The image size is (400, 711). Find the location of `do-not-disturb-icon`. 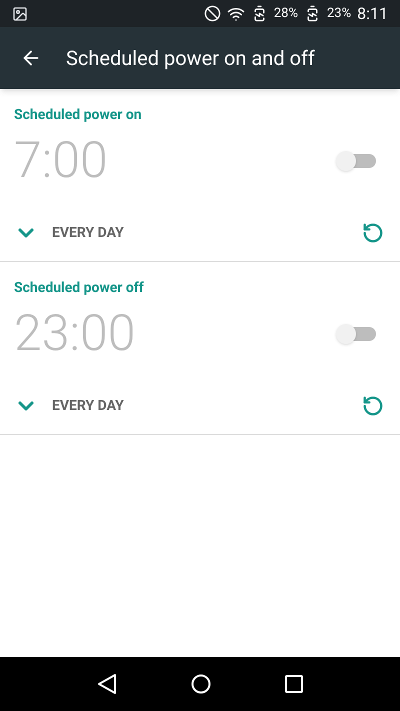

do-not-disturb-icon is located at coordinates (212, 13).